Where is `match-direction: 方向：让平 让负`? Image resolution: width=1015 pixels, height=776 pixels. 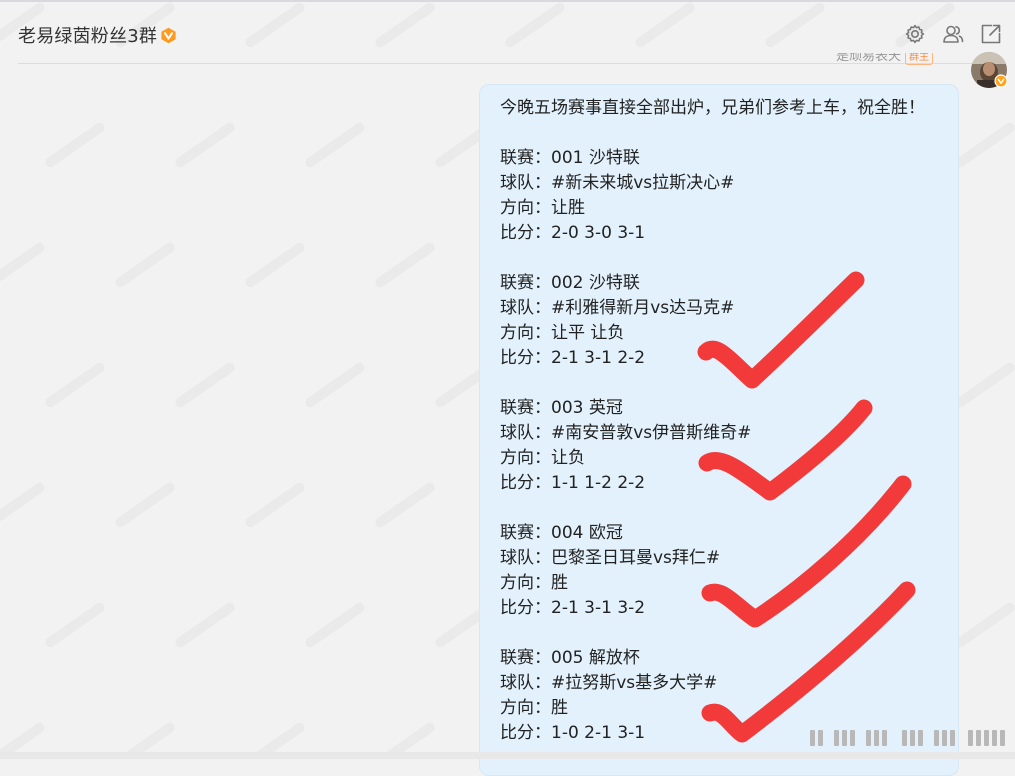
match-direction: 方向：让平 让负 is located at coordinates (562, 333).